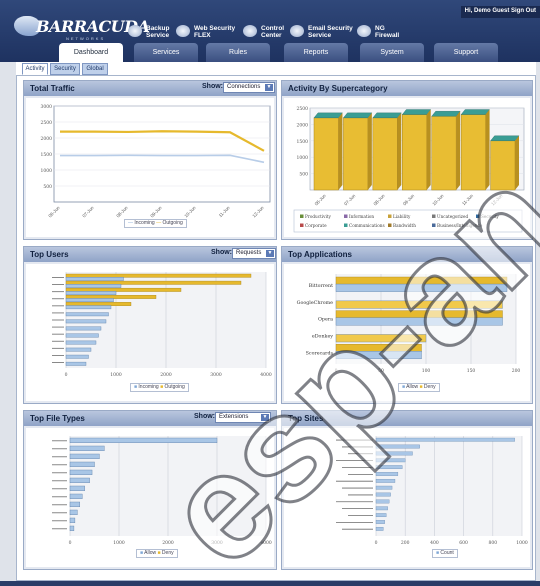 The height and width of the screenshot is (586, 540). What do you see at coordinates (91, 52) in the screenshot?
I see `tab-dashboard: Dashboard` at bounding box center [91, 52].